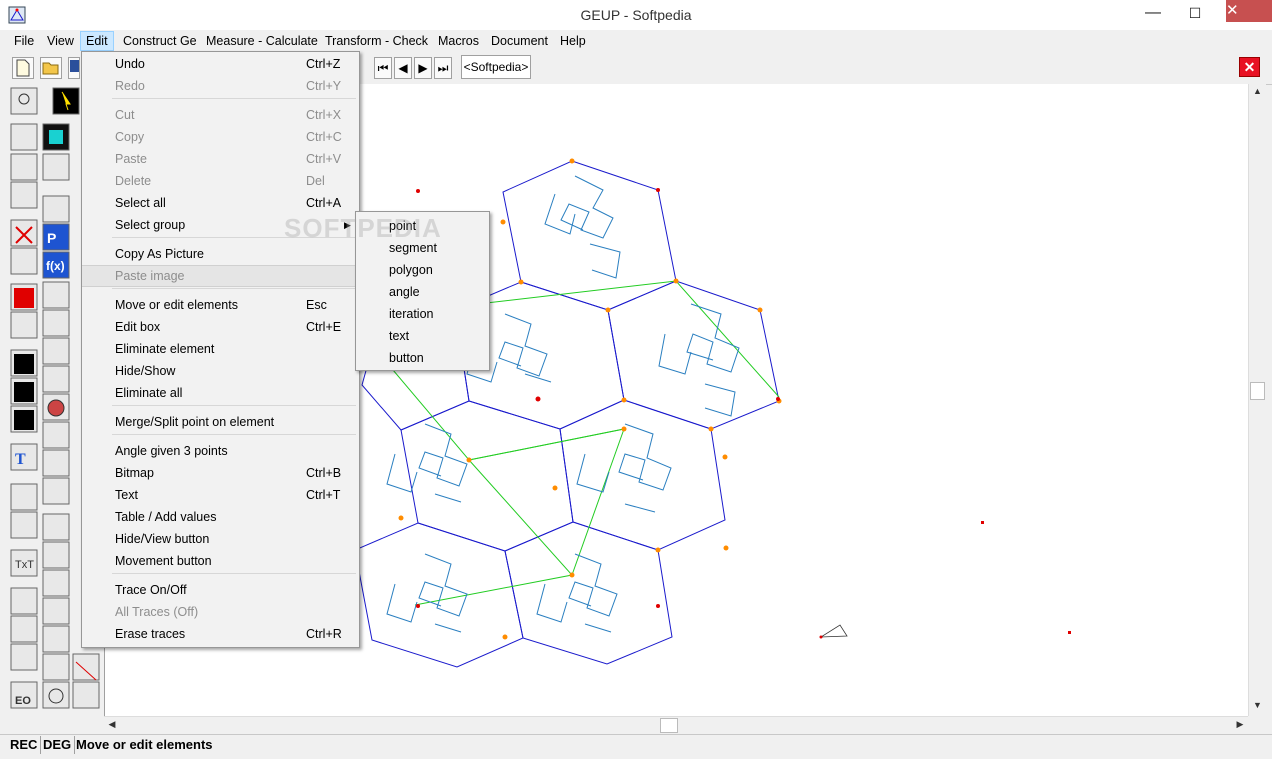  What do you see at coordinates (1257, 705) in the screenshot?
I see `scroll-down-icon: ▼` at bounding box center [1257, 705].